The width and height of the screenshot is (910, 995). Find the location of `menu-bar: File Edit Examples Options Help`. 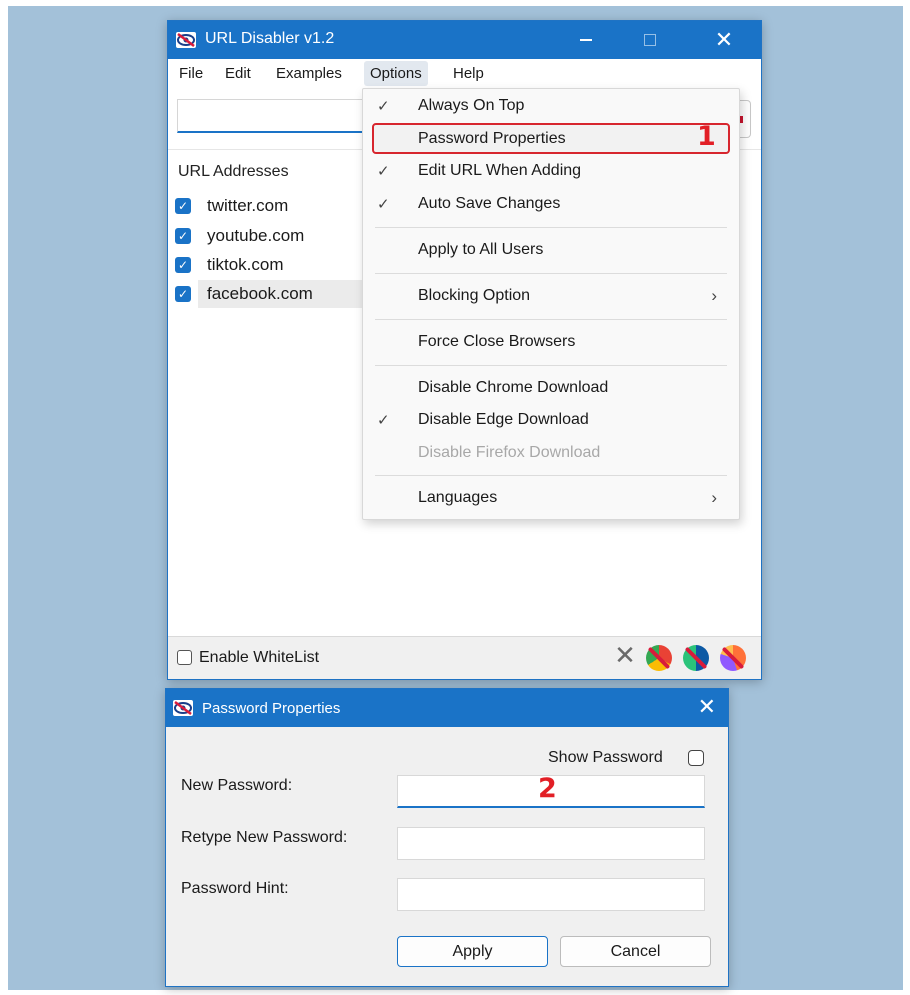

menu-bar: File Edit Examples Options Help is located at coordinates (464, 74).